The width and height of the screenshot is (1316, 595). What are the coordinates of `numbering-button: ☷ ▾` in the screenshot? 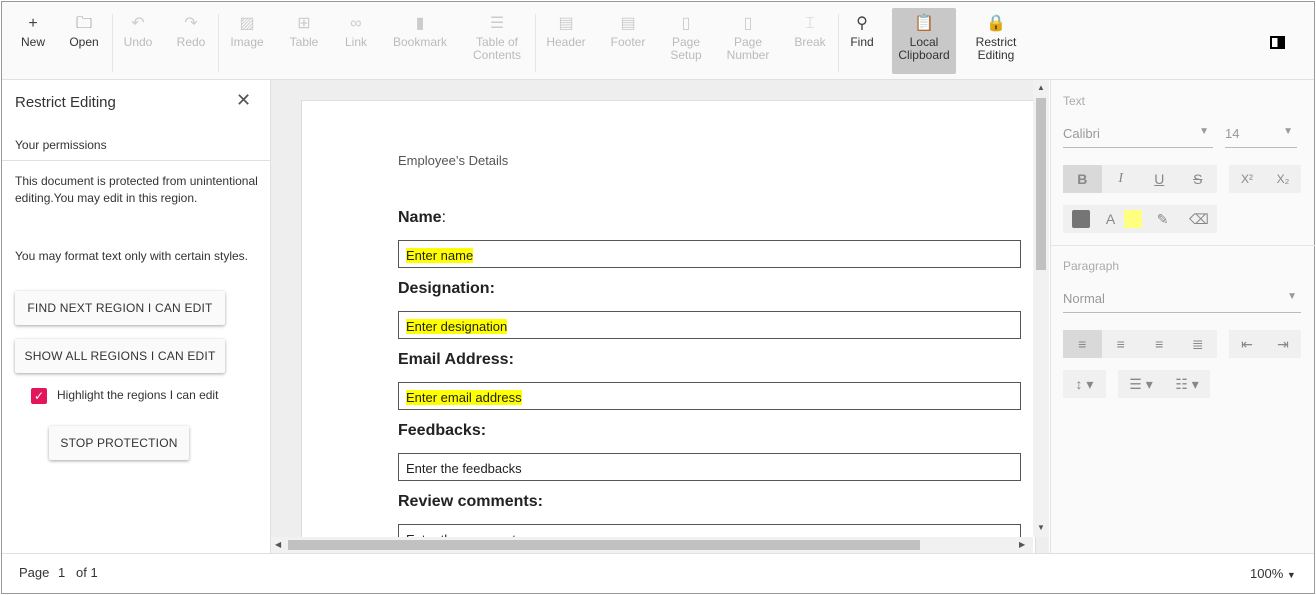 It's located at (1187, 384).